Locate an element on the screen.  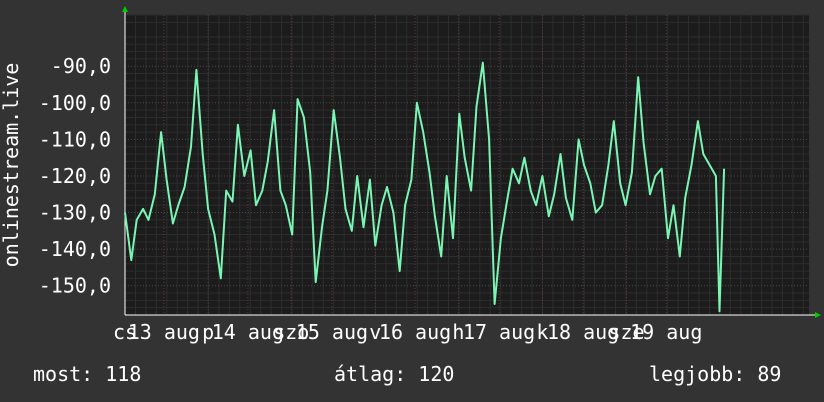
y-tick-label: -90,0 is located at coordinates (81, 66).